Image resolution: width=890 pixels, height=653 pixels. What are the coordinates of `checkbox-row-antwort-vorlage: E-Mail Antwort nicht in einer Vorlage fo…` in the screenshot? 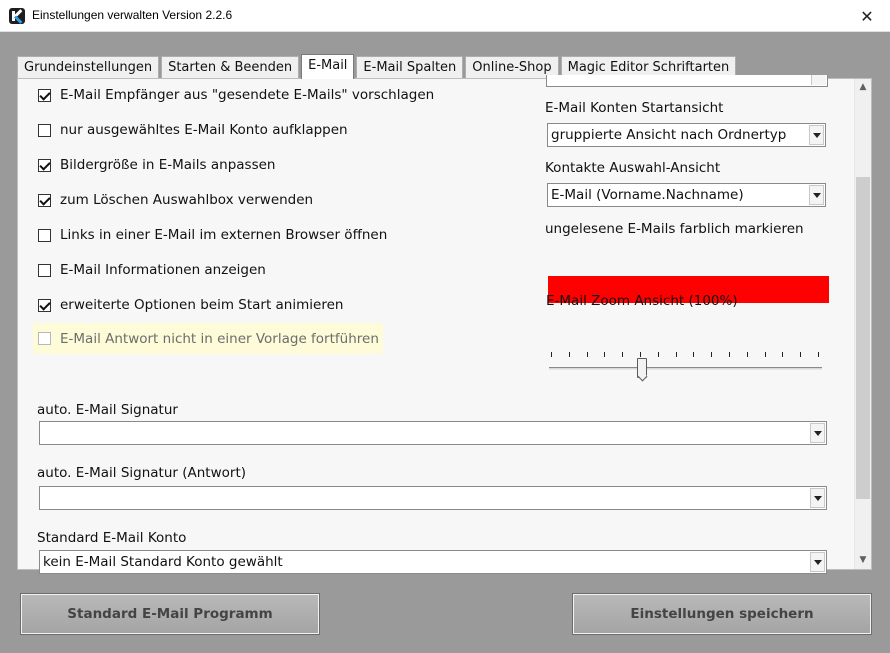 It's located at (208, 338).